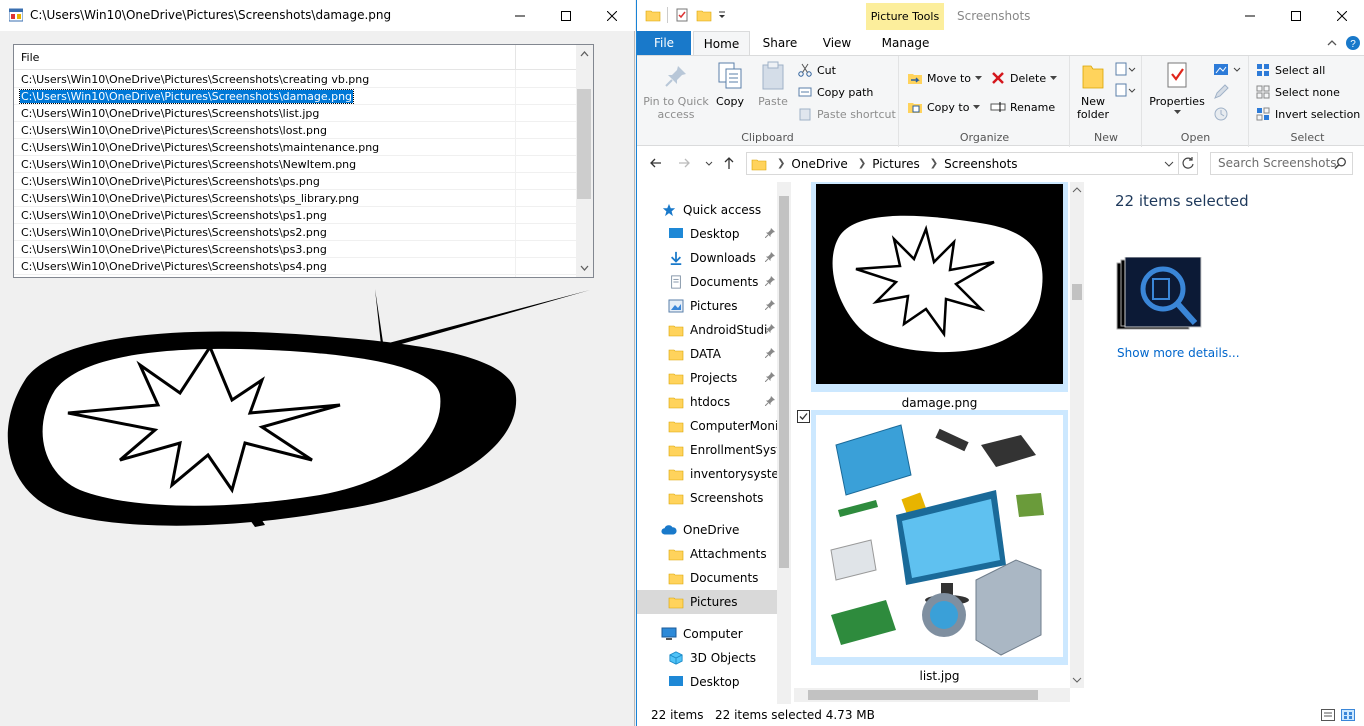 Image resolution: width=1364 pixels, height=726 pixels. What do you see at coordinates (1093, 90) in the screenshot?
I see `new-folder-button: New folder` at bounding box center [1093, 90].